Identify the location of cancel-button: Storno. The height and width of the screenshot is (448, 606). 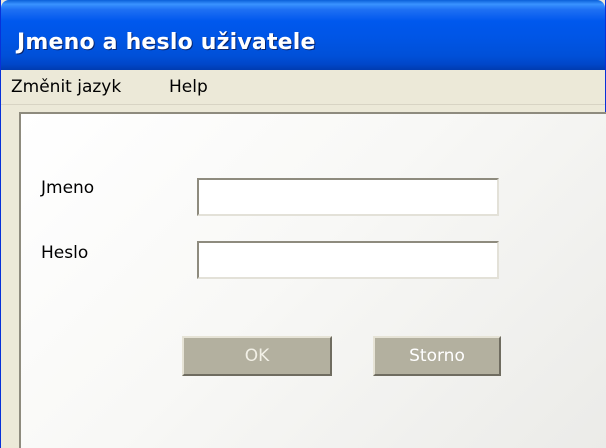
(437, 356).